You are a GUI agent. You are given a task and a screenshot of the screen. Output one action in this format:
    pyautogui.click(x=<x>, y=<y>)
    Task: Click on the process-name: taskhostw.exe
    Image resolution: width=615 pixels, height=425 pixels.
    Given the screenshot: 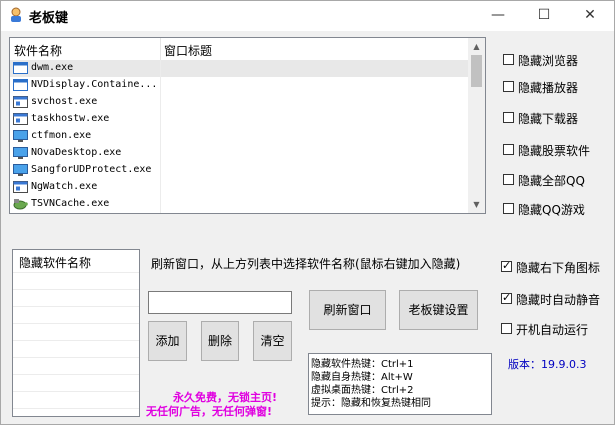 What is the action you would take?
    pyautogui.click(x=70, y=118)
    